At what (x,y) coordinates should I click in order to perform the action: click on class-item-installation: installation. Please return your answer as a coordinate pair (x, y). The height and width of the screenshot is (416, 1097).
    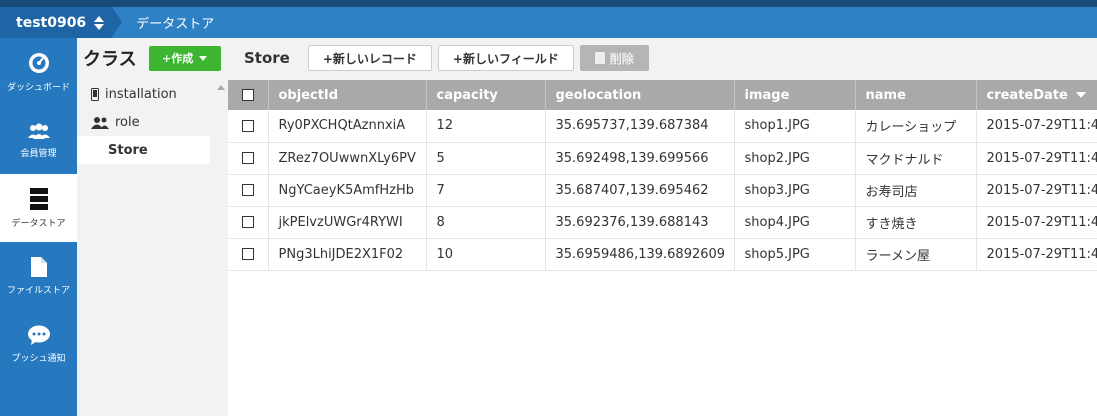
    Looking at the image, I should click on (143, 94).